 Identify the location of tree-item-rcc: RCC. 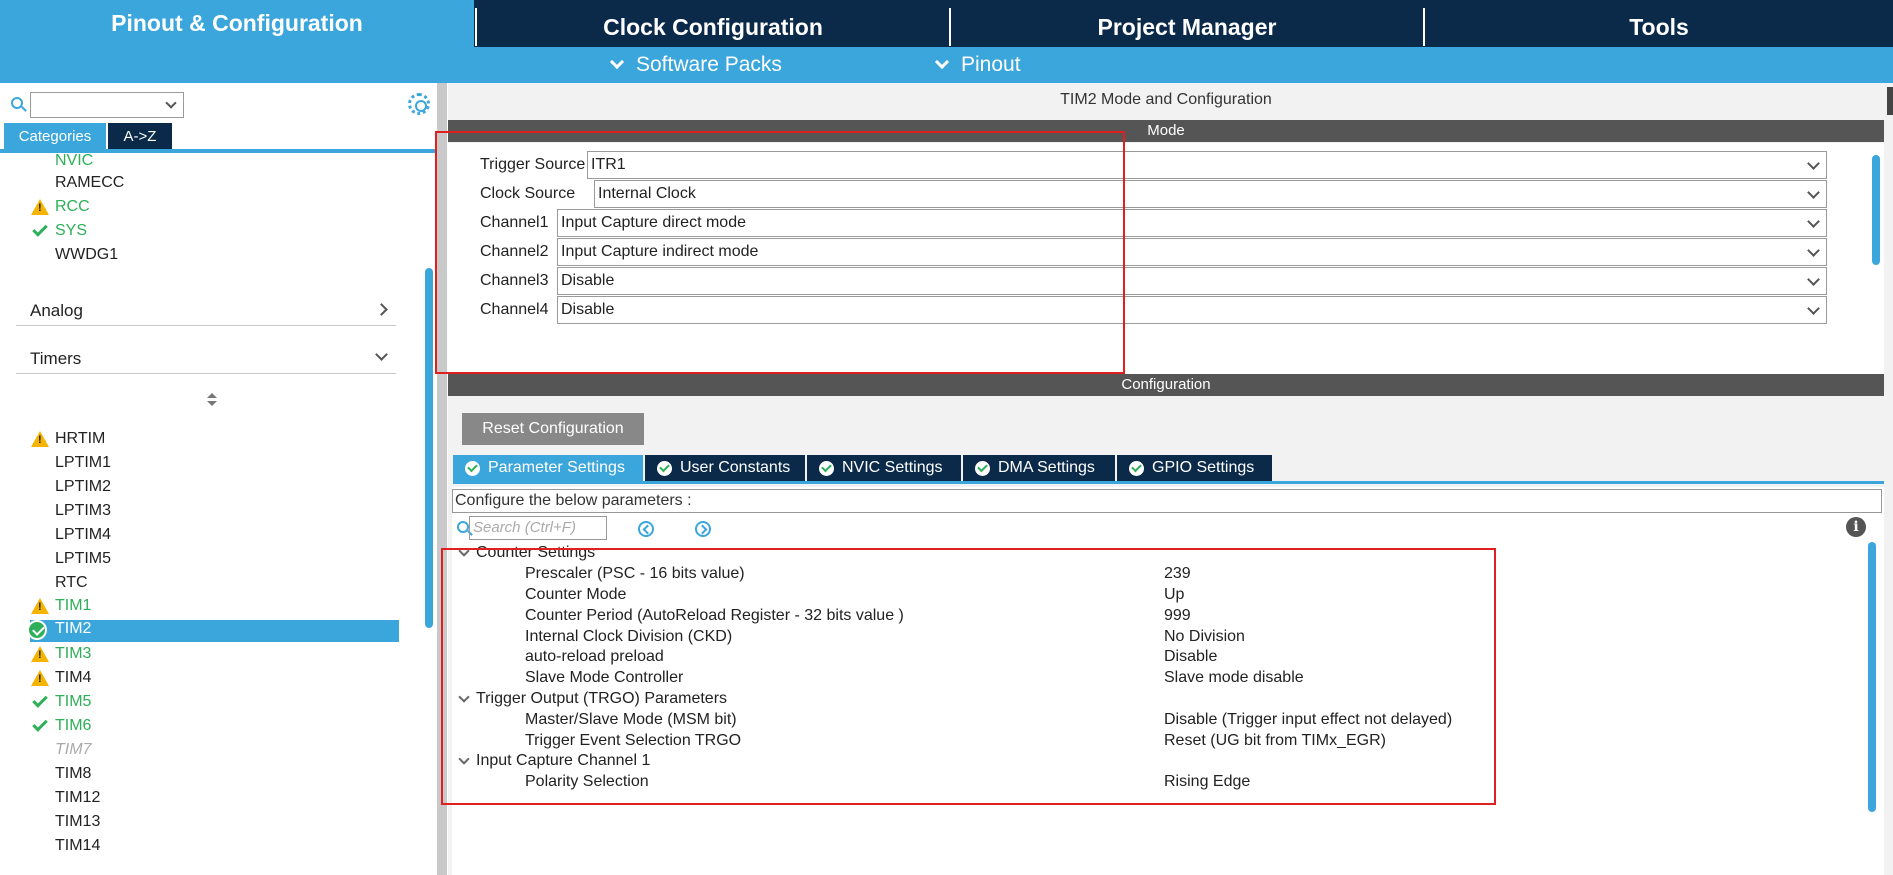
(60, 209).